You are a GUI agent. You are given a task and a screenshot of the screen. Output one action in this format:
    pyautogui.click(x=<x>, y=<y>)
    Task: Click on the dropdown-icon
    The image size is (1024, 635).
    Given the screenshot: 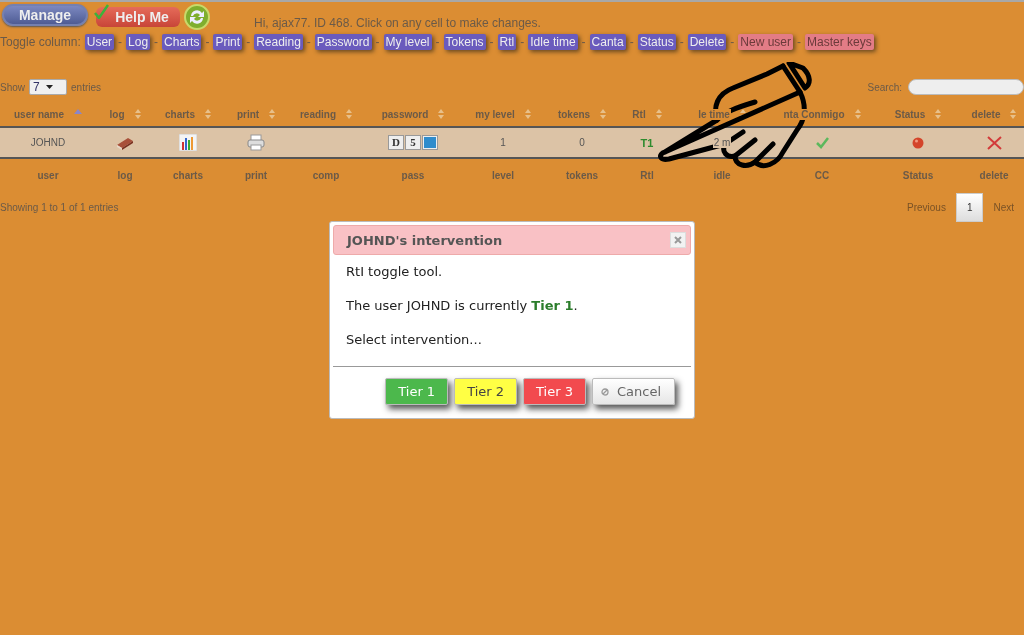 What is the action you would take?
    pyautogui.click(x=49, y=87)
    